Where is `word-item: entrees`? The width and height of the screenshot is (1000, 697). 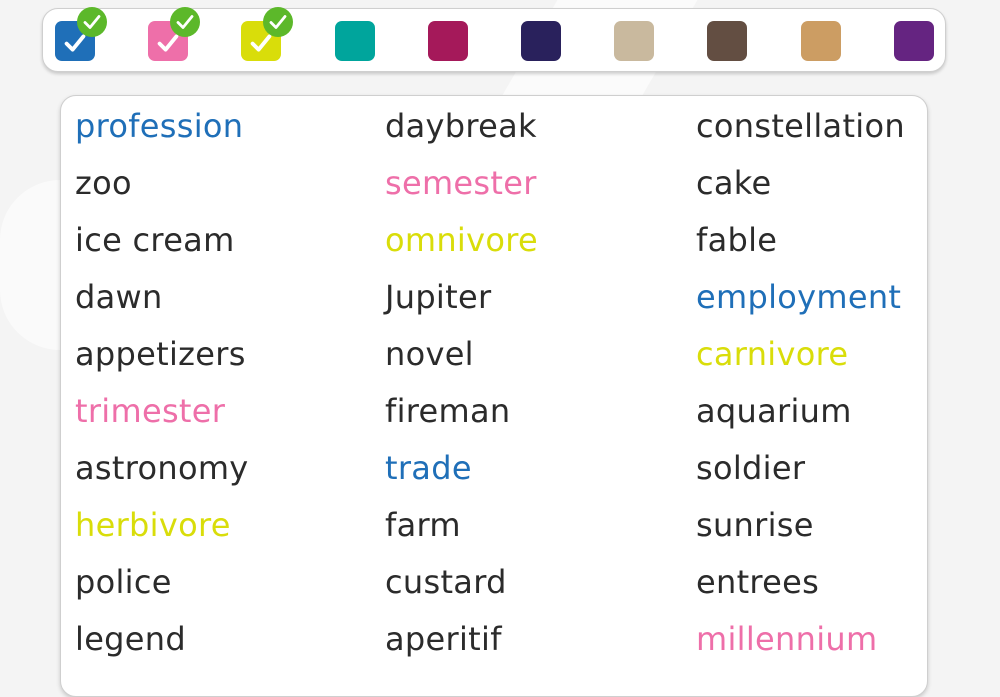 word-item: entrees is located at coordinates (757, 582).